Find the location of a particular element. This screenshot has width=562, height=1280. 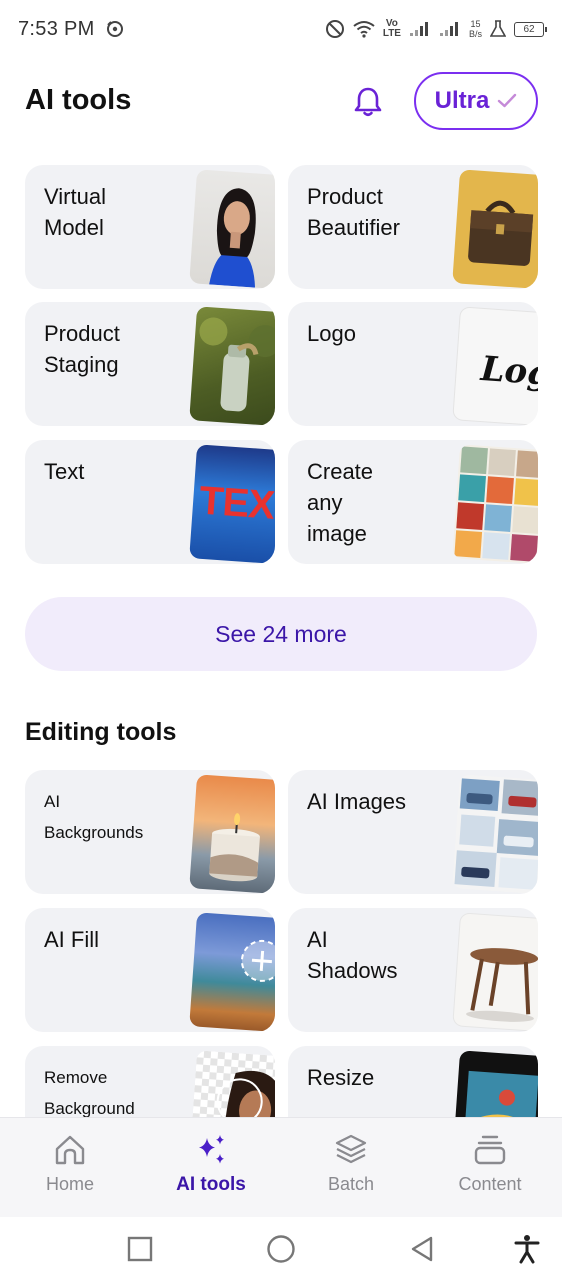

nav-content-label: Content is located at coordinates (490, 1184).